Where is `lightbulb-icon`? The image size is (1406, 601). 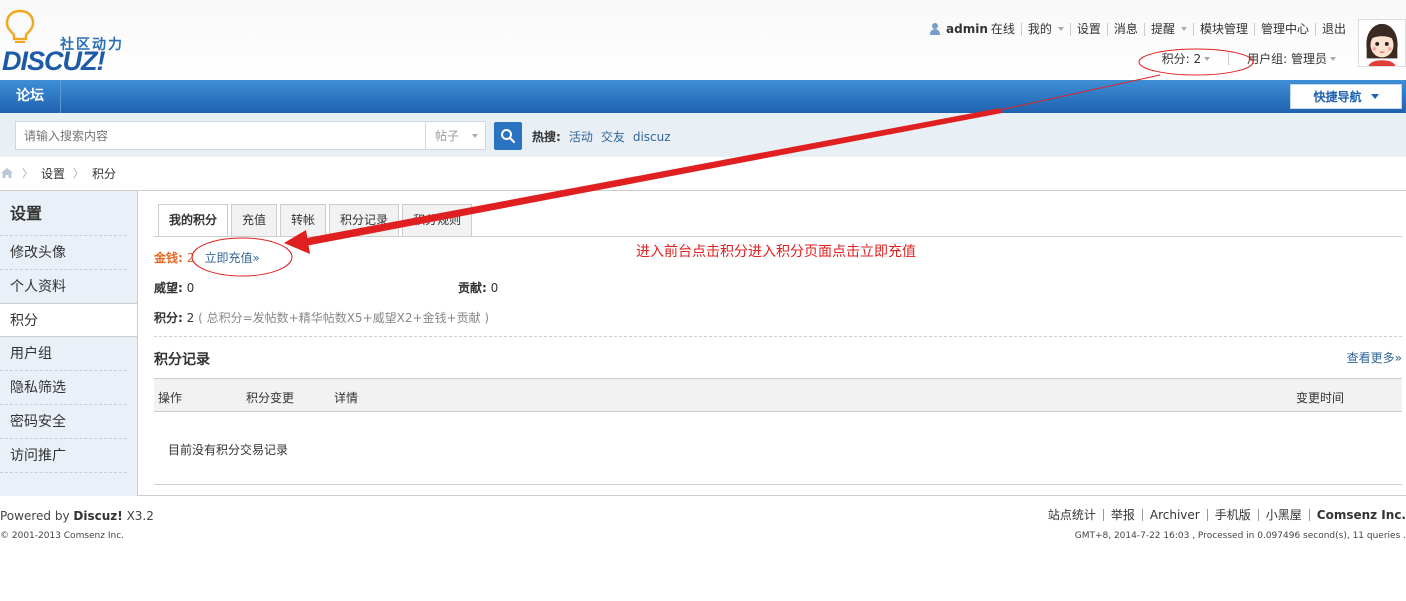 lightbulb-icon is located at coordinates (20, 26).